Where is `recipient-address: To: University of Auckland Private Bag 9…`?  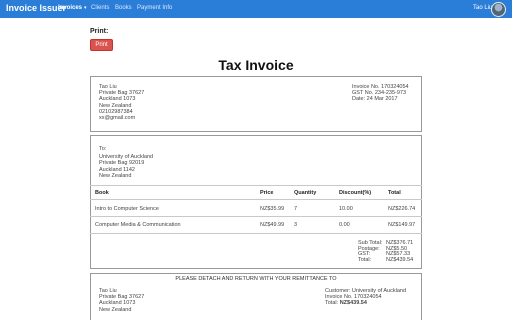 recipient-address: To: University of Auckland Private Bag 9… is located at coordinates (126, 162).